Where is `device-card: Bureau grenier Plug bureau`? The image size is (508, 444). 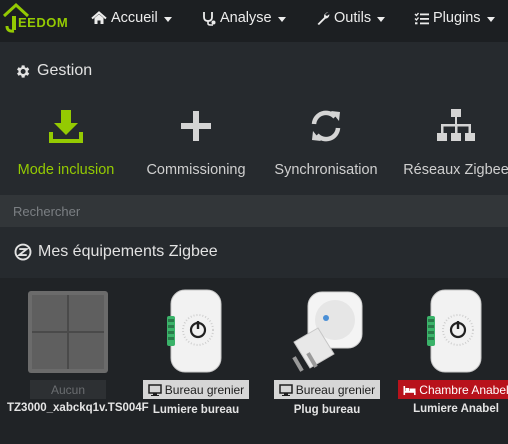
device-card: Bureau grenier Plug bureau is located at coordinates (327, 347).